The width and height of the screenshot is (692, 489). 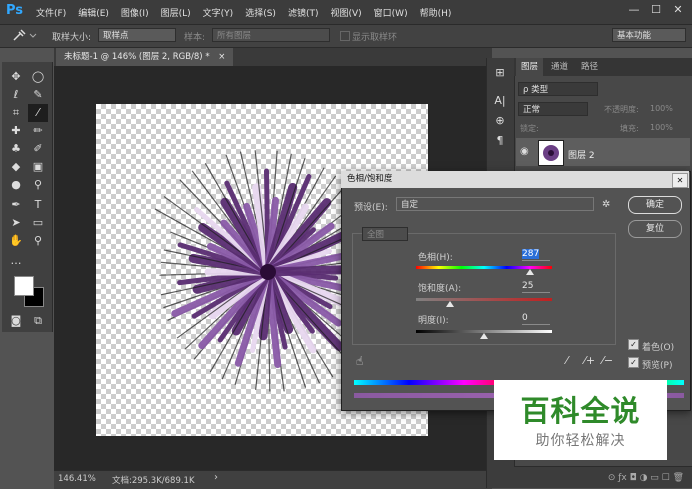 I want to click on layer-actions-bar: ⊙ ƒx ◘ ◑ ▭ ☐ 🗑, so click(x=603, y=477).